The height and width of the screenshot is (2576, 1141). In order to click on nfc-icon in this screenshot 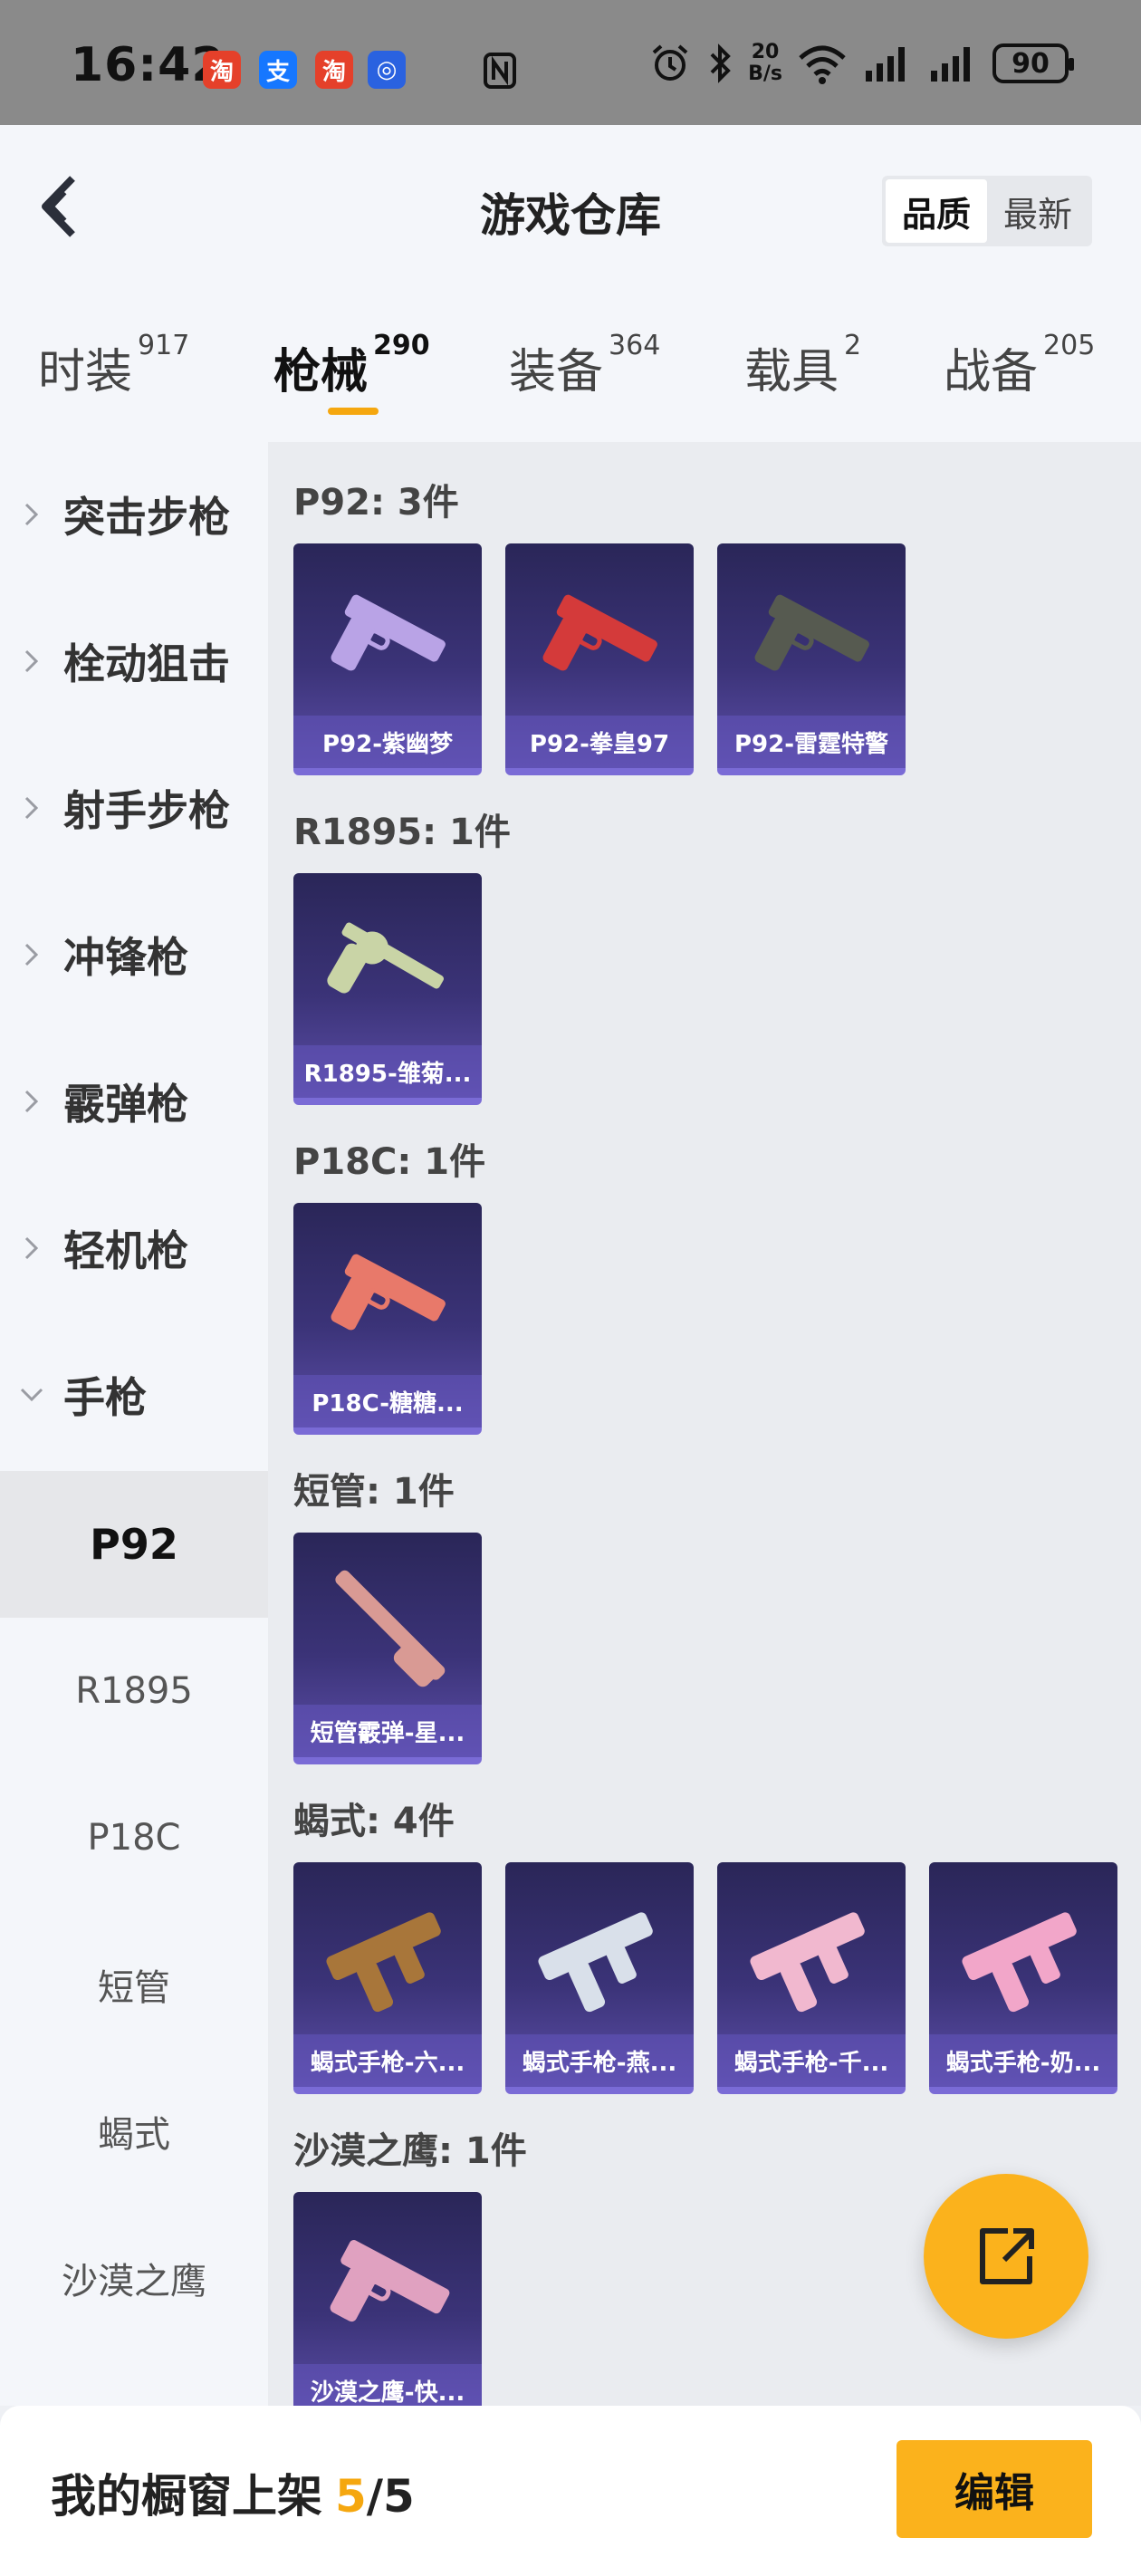, I will do `click(500, 71)`.